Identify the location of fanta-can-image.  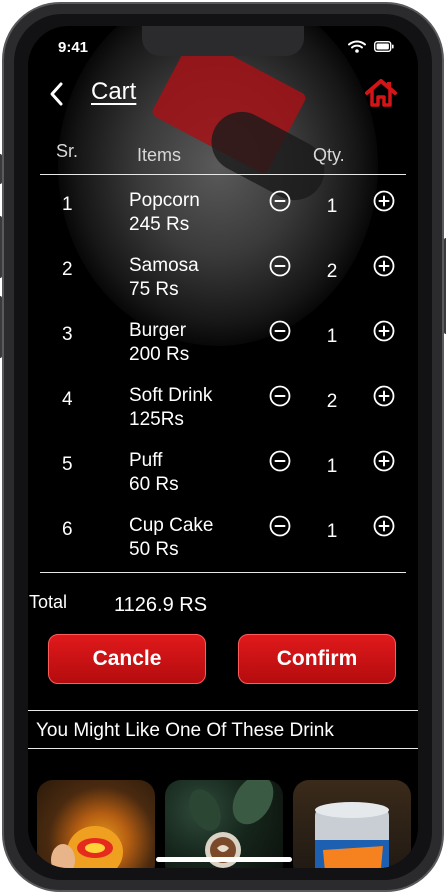
(352, 835).